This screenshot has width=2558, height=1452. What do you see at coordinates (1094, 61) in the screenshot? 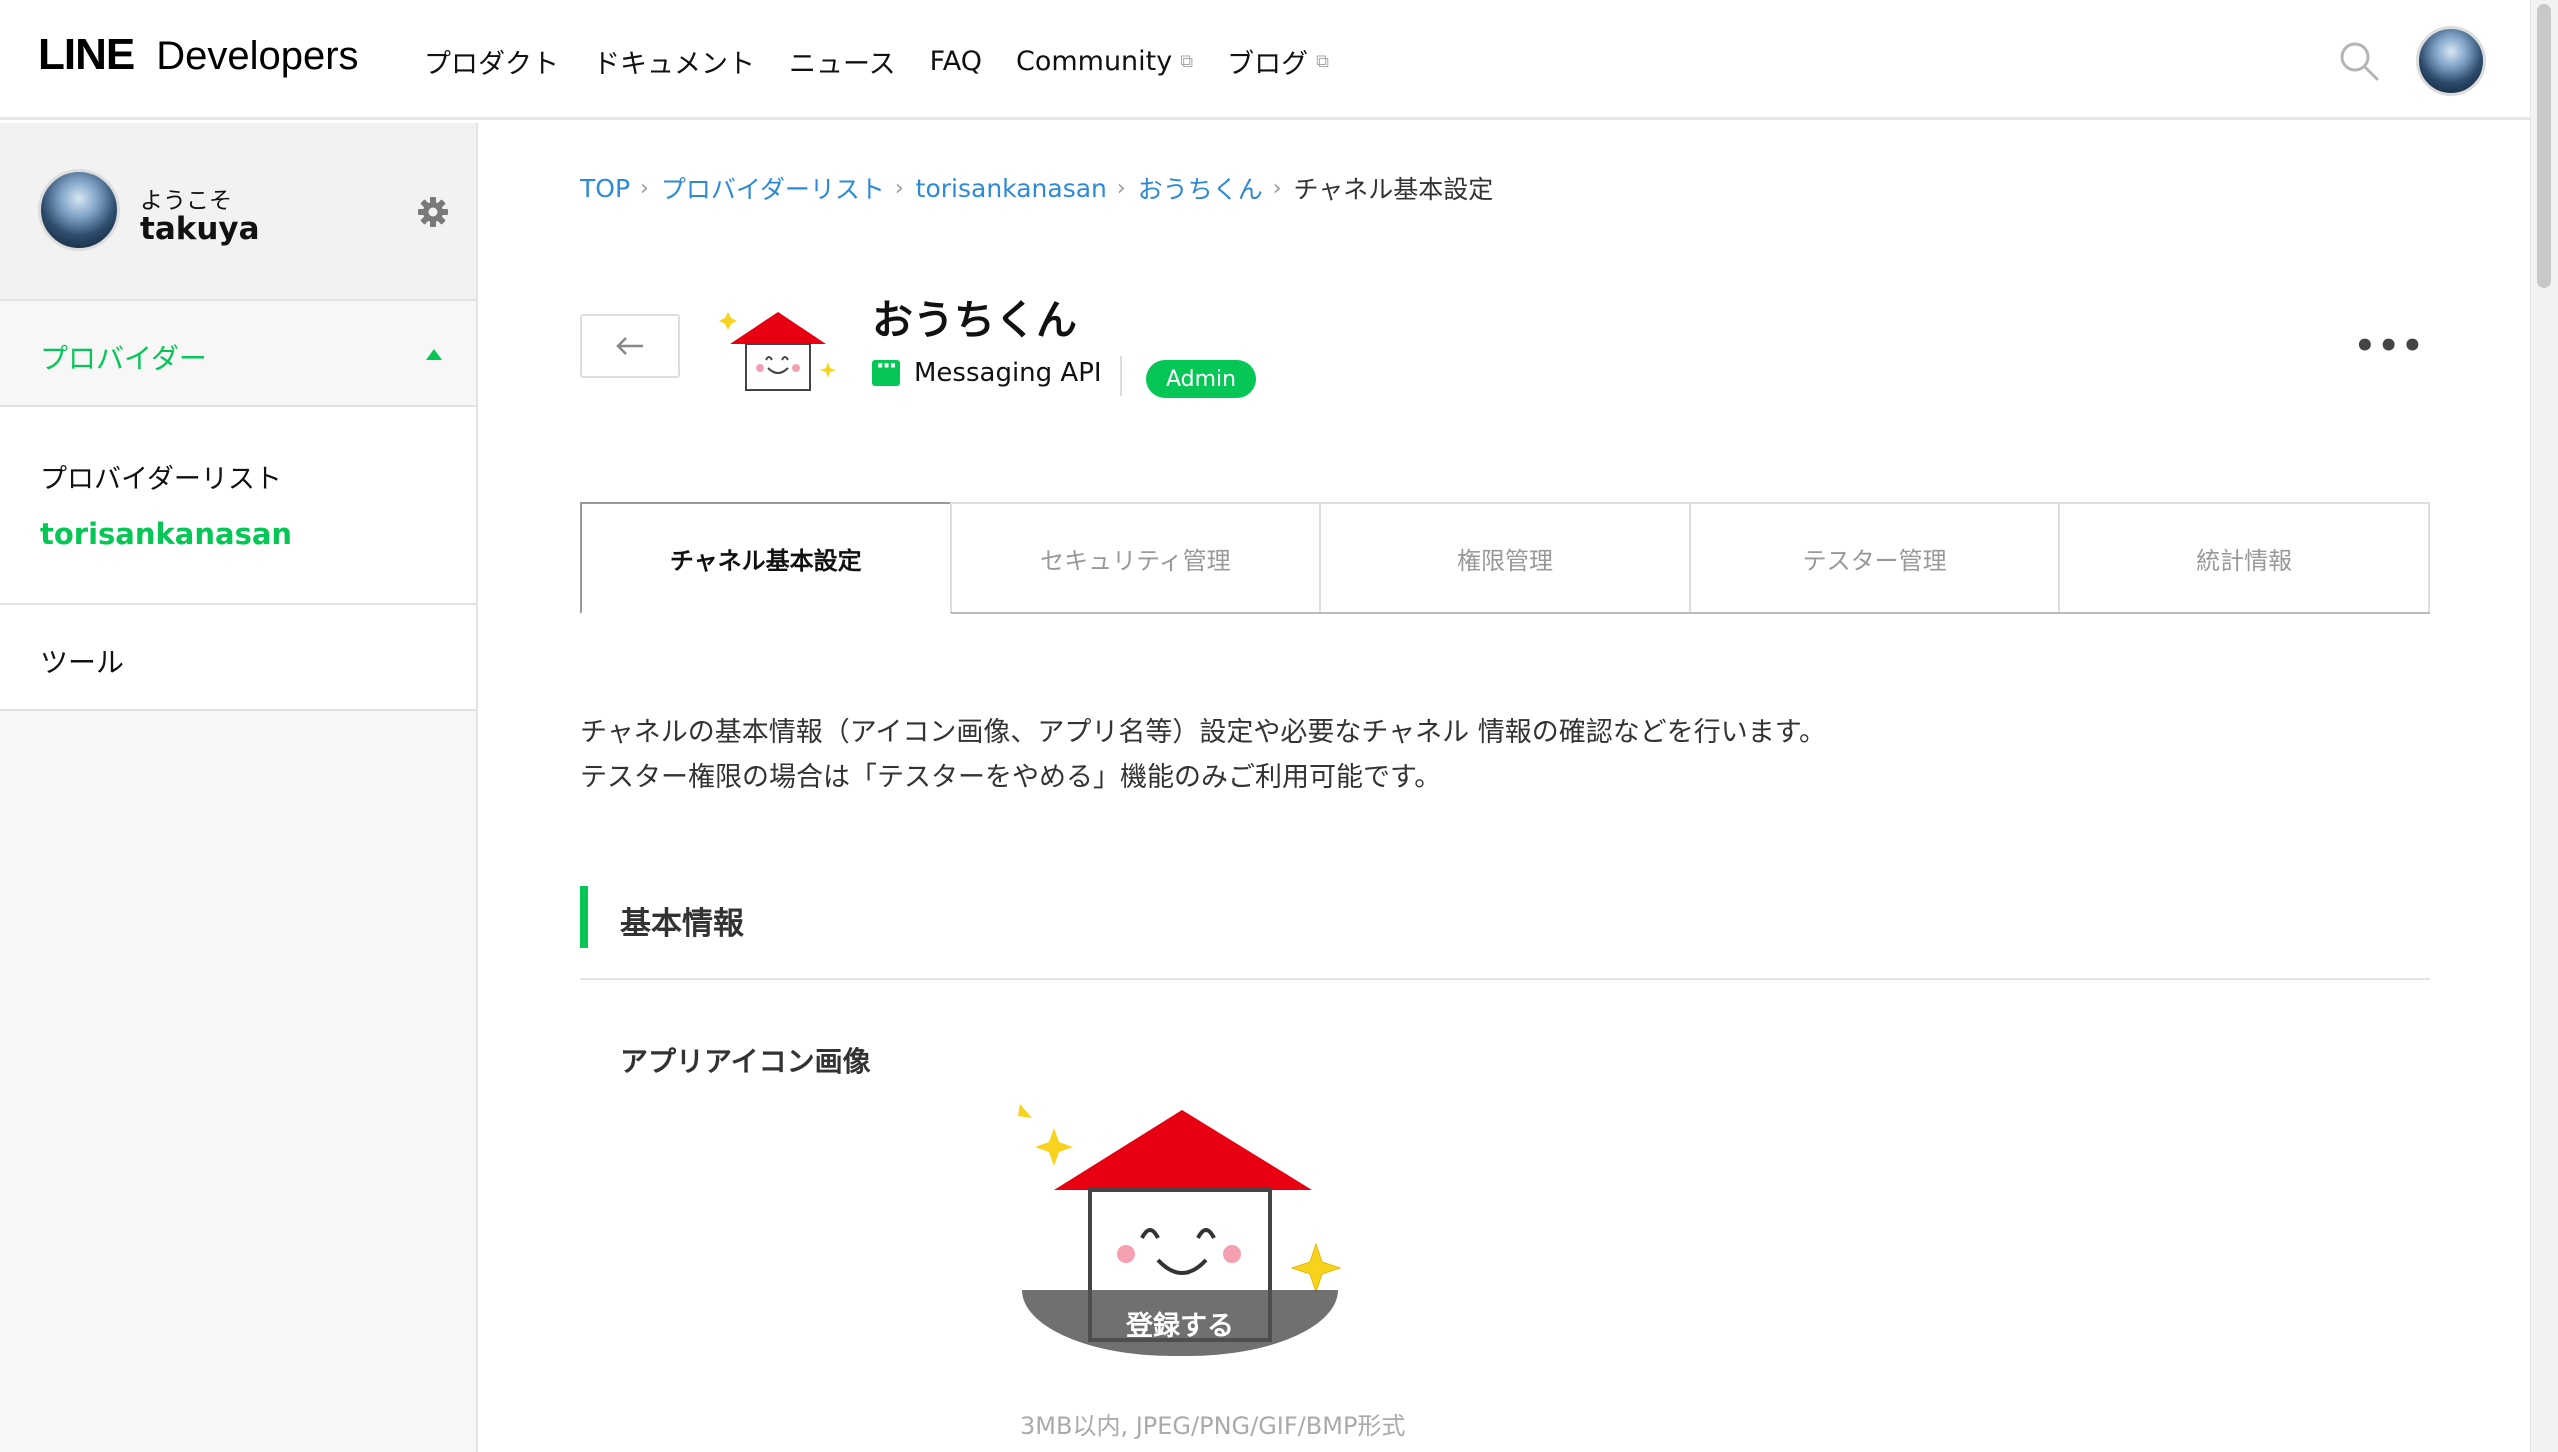
I see `nav-community-label: Community` at bounding box center [1094, 61].